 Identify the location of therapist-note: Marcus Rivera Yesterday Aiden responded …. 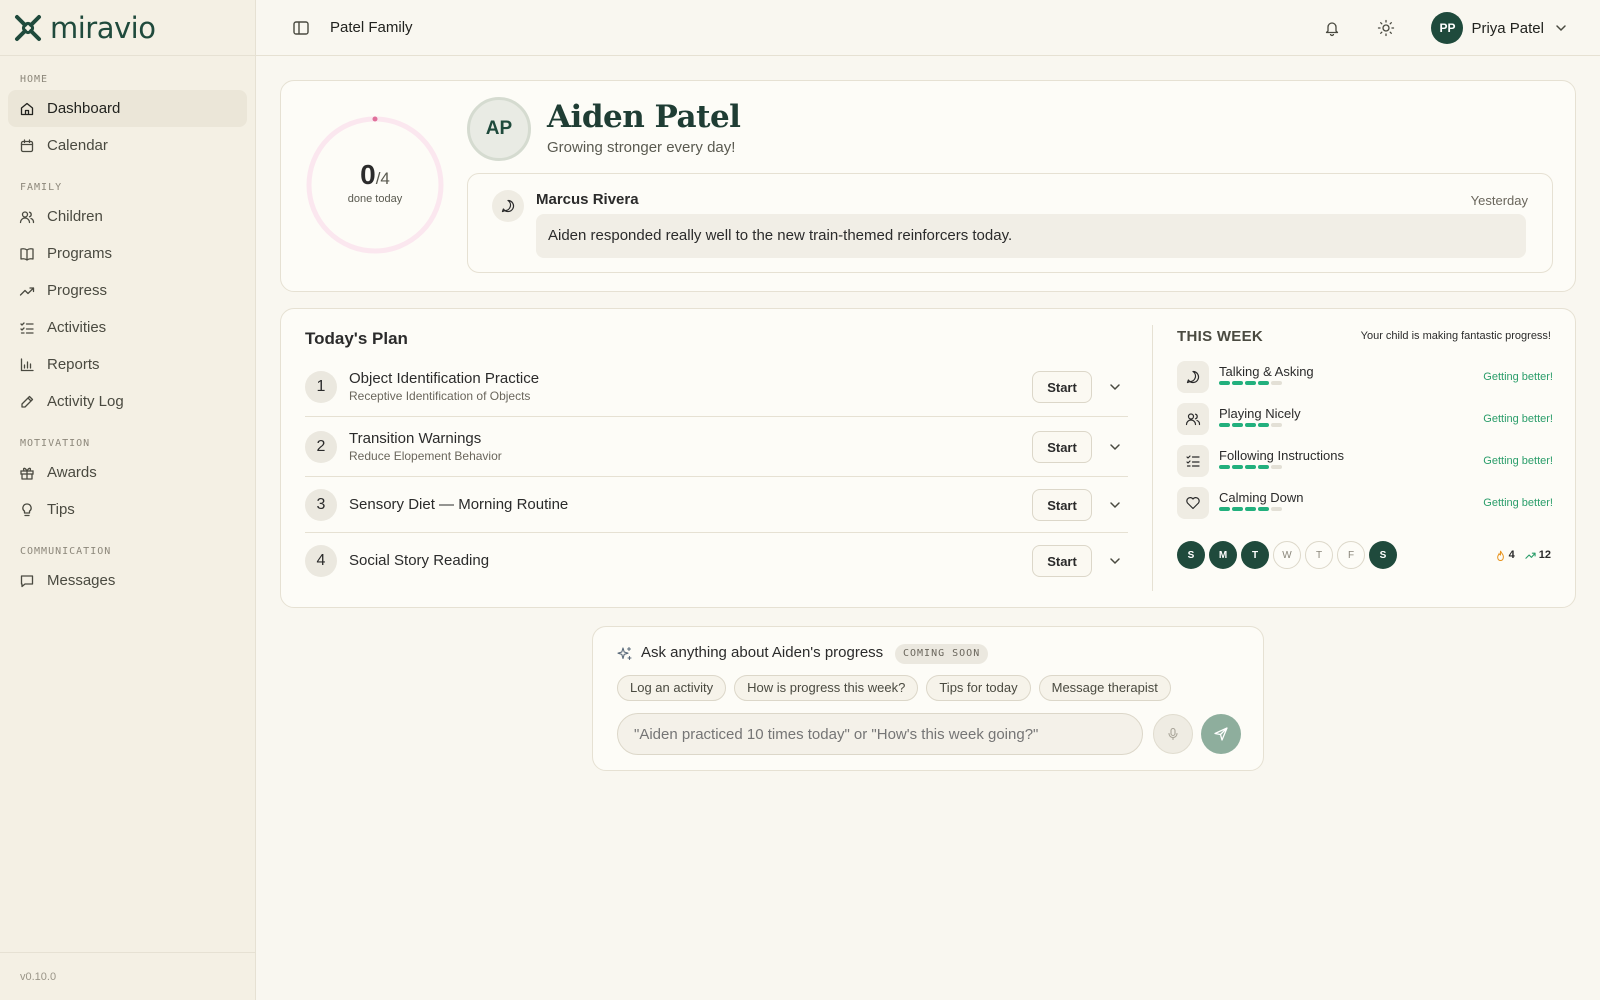
(1010, 223).